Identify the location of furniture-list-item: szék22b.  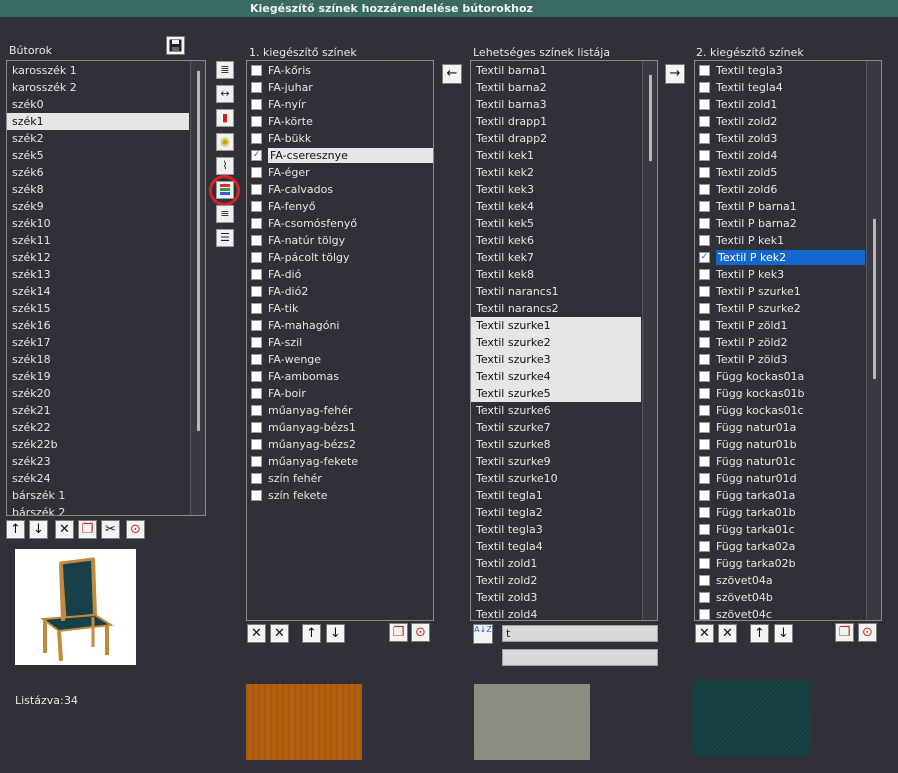
(98, 444).